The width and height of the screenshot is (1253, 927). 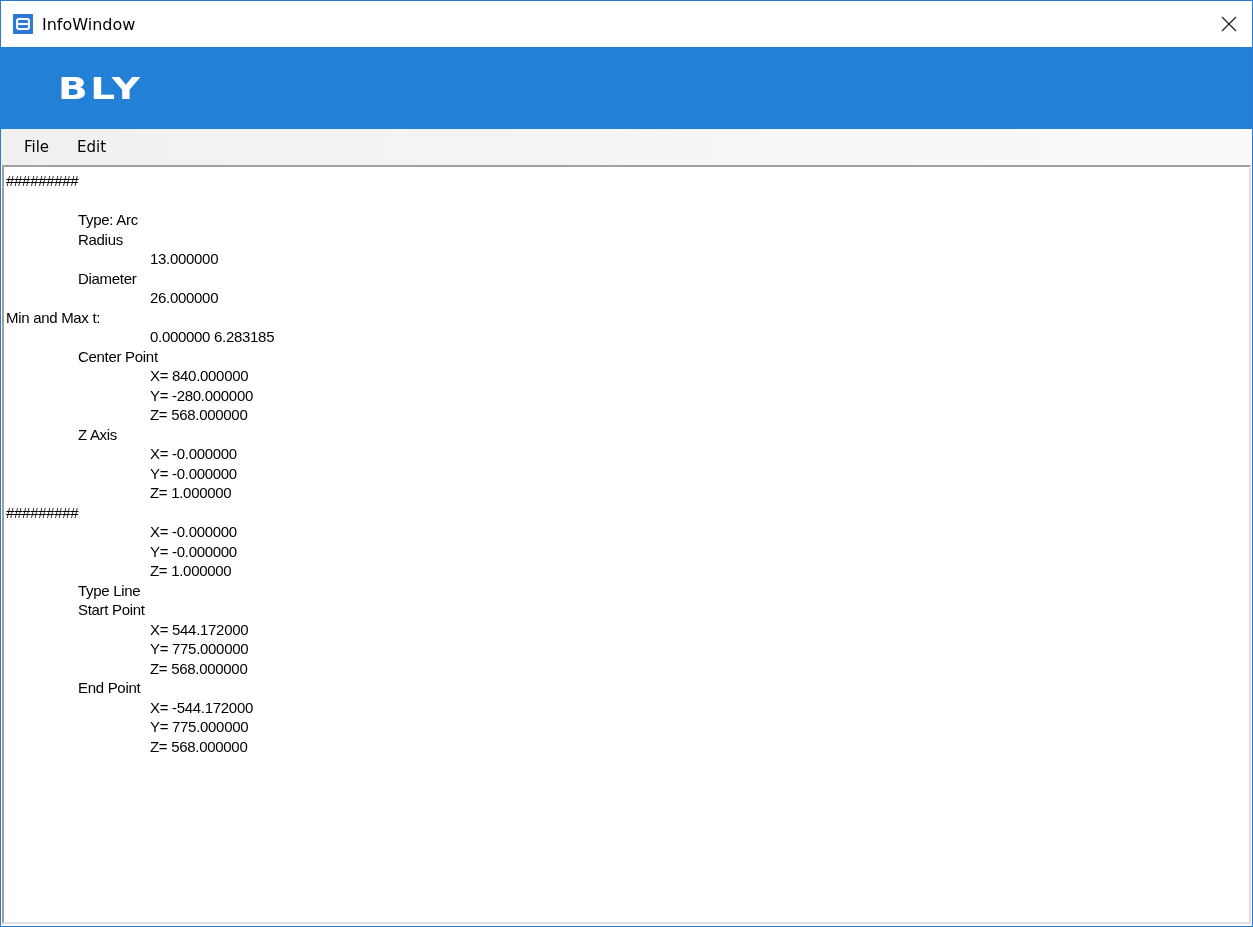 What do you see at coordinates (117, 356) in the screenshot?
I see `text-line: Center Point` at bounding box center [117, 356].